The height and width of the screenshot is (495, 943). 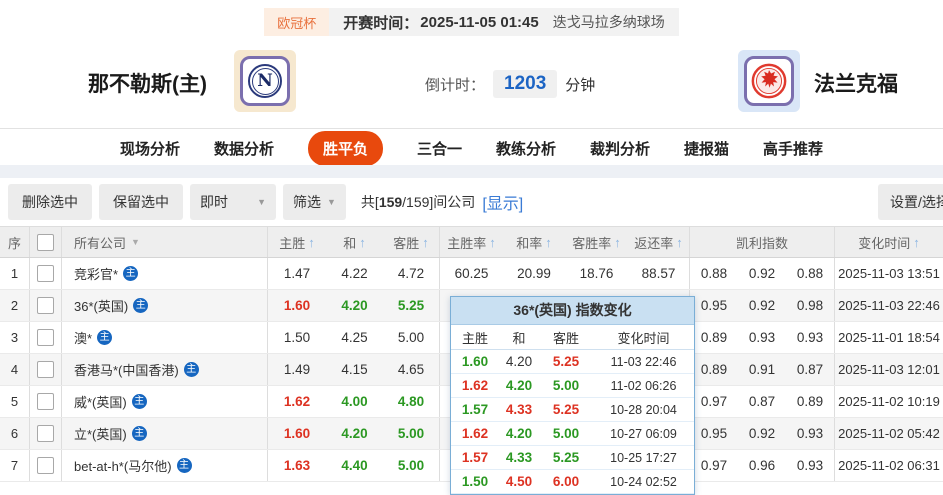 What do you see at coordinates (244, 148) in the screenshot?
I see `tab-data-analysis: 数据分析` at bounding box center [244, 148].